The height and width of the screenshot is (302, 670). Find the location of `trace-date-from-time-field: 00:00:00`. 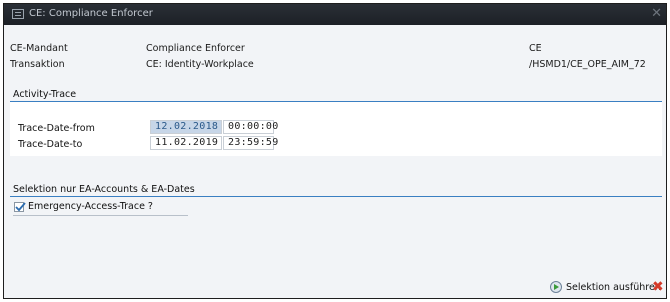

trace-date-from-time-field: 00:00:00 is located at coordinates (250, 127).